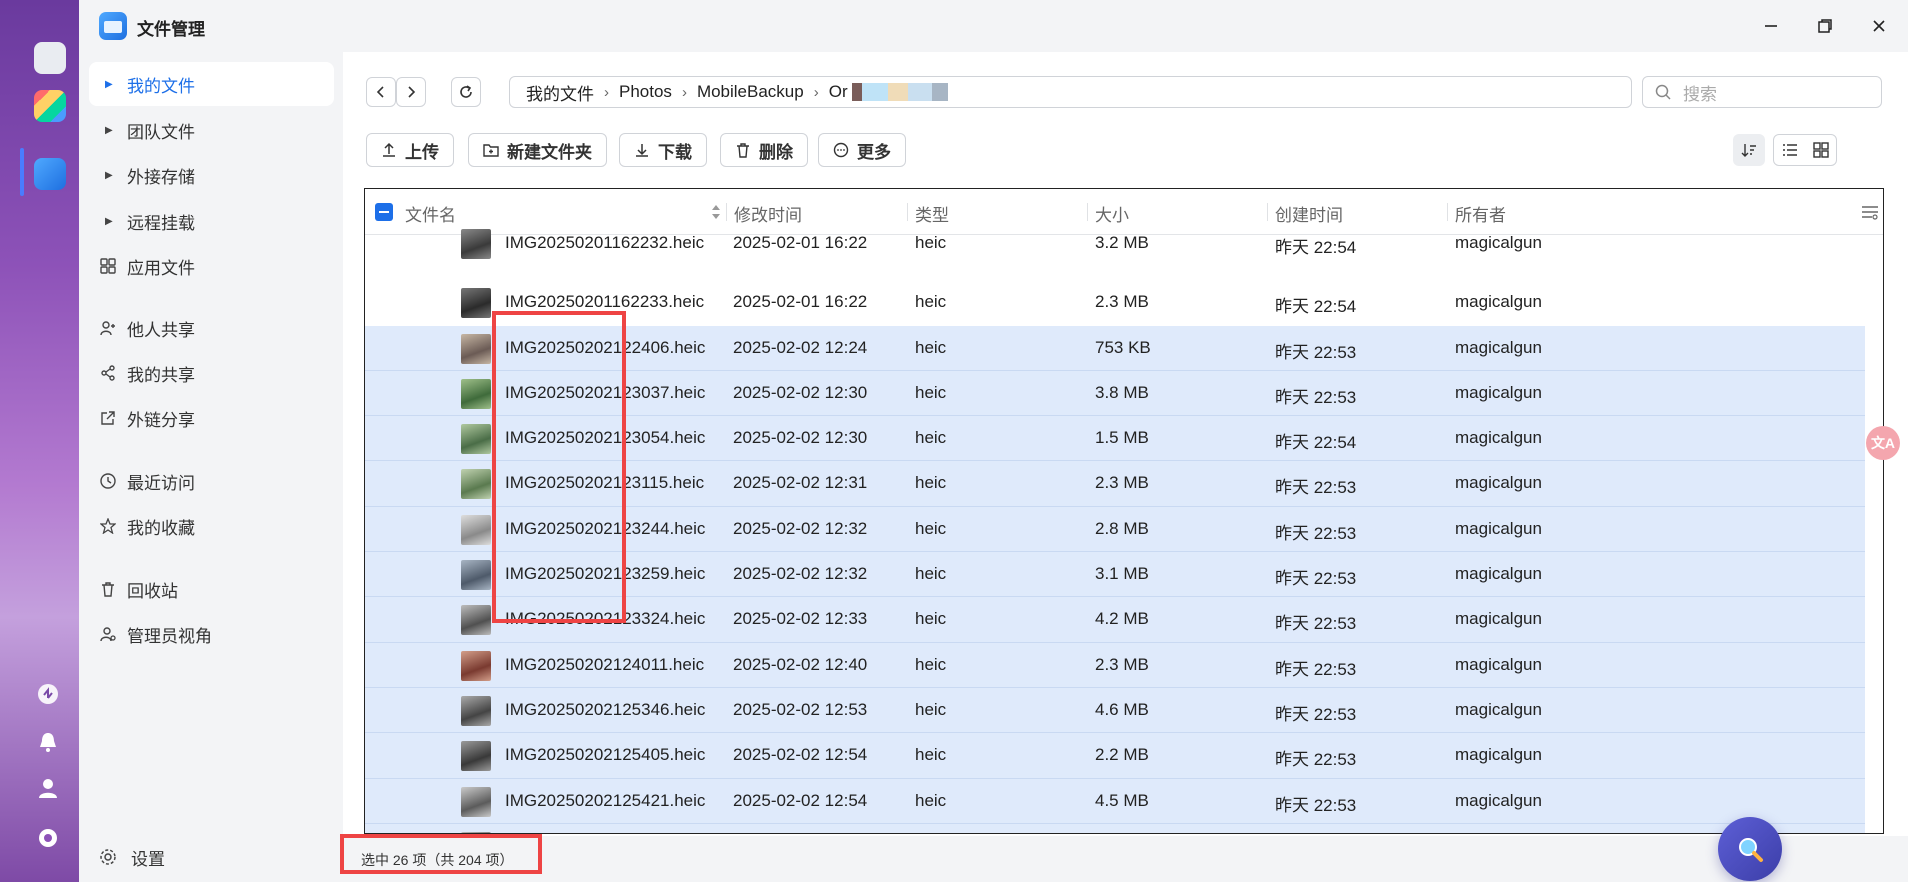 This screenshot has height=882, width=1908. What do you see at coordinates (1883, 443) in the screenshot?
I see `translate-icon: 文A` at bounding box center [1883, 443].